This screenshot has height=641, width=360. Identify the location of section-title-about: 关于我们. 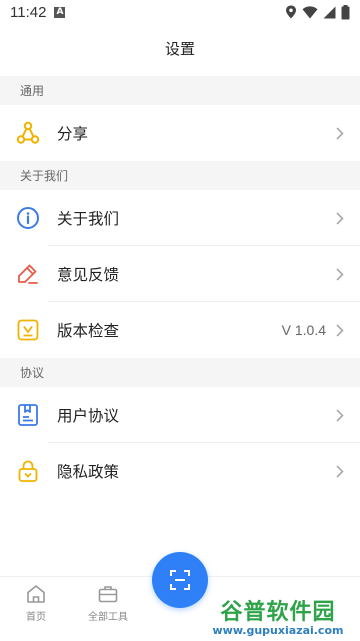
(44, 176).